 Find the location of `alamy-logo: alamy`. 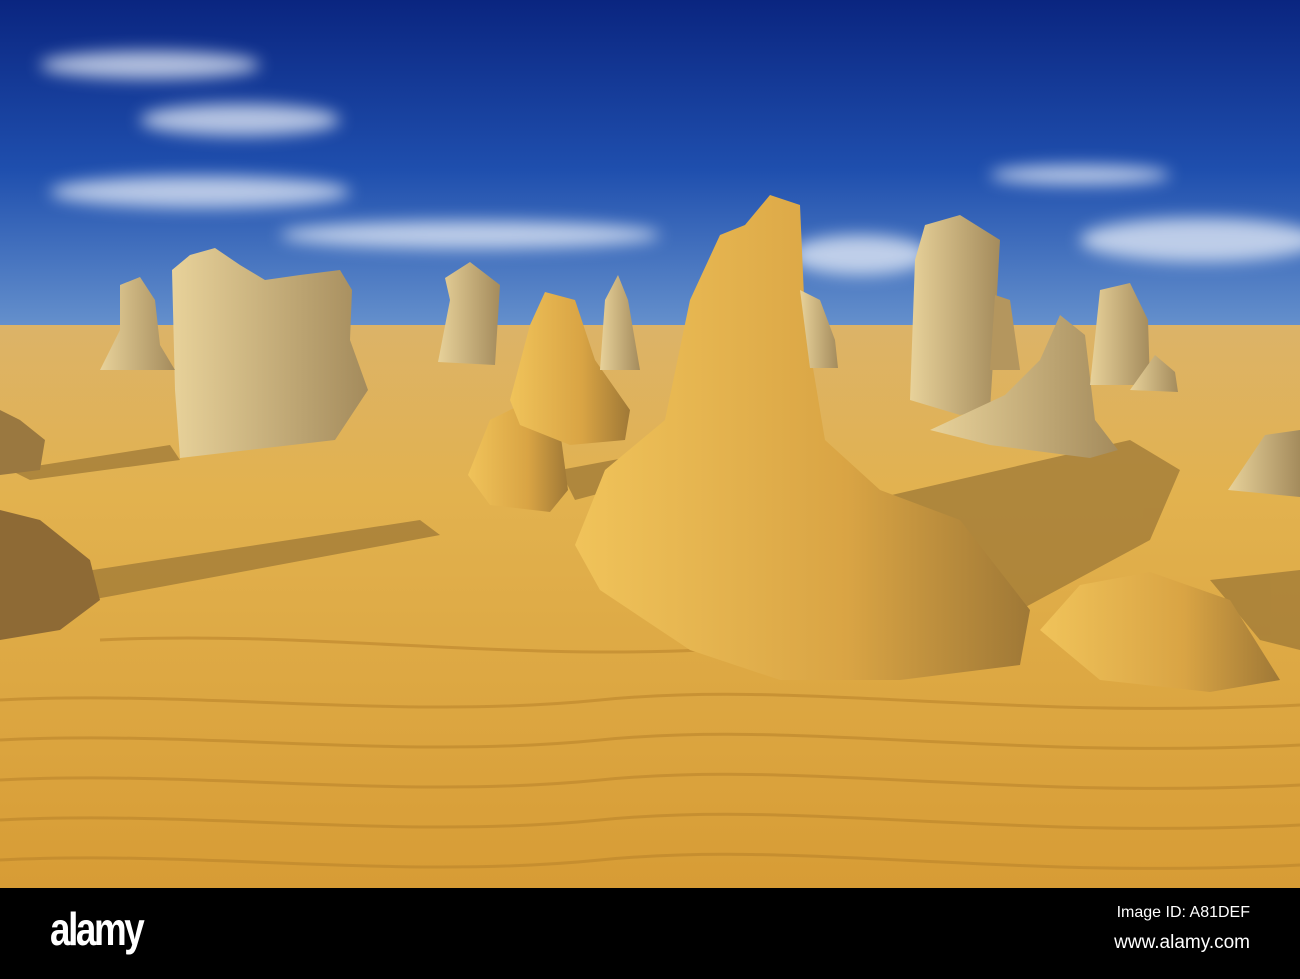

alamy-logo: alamy is located at coordinates (97, 929).